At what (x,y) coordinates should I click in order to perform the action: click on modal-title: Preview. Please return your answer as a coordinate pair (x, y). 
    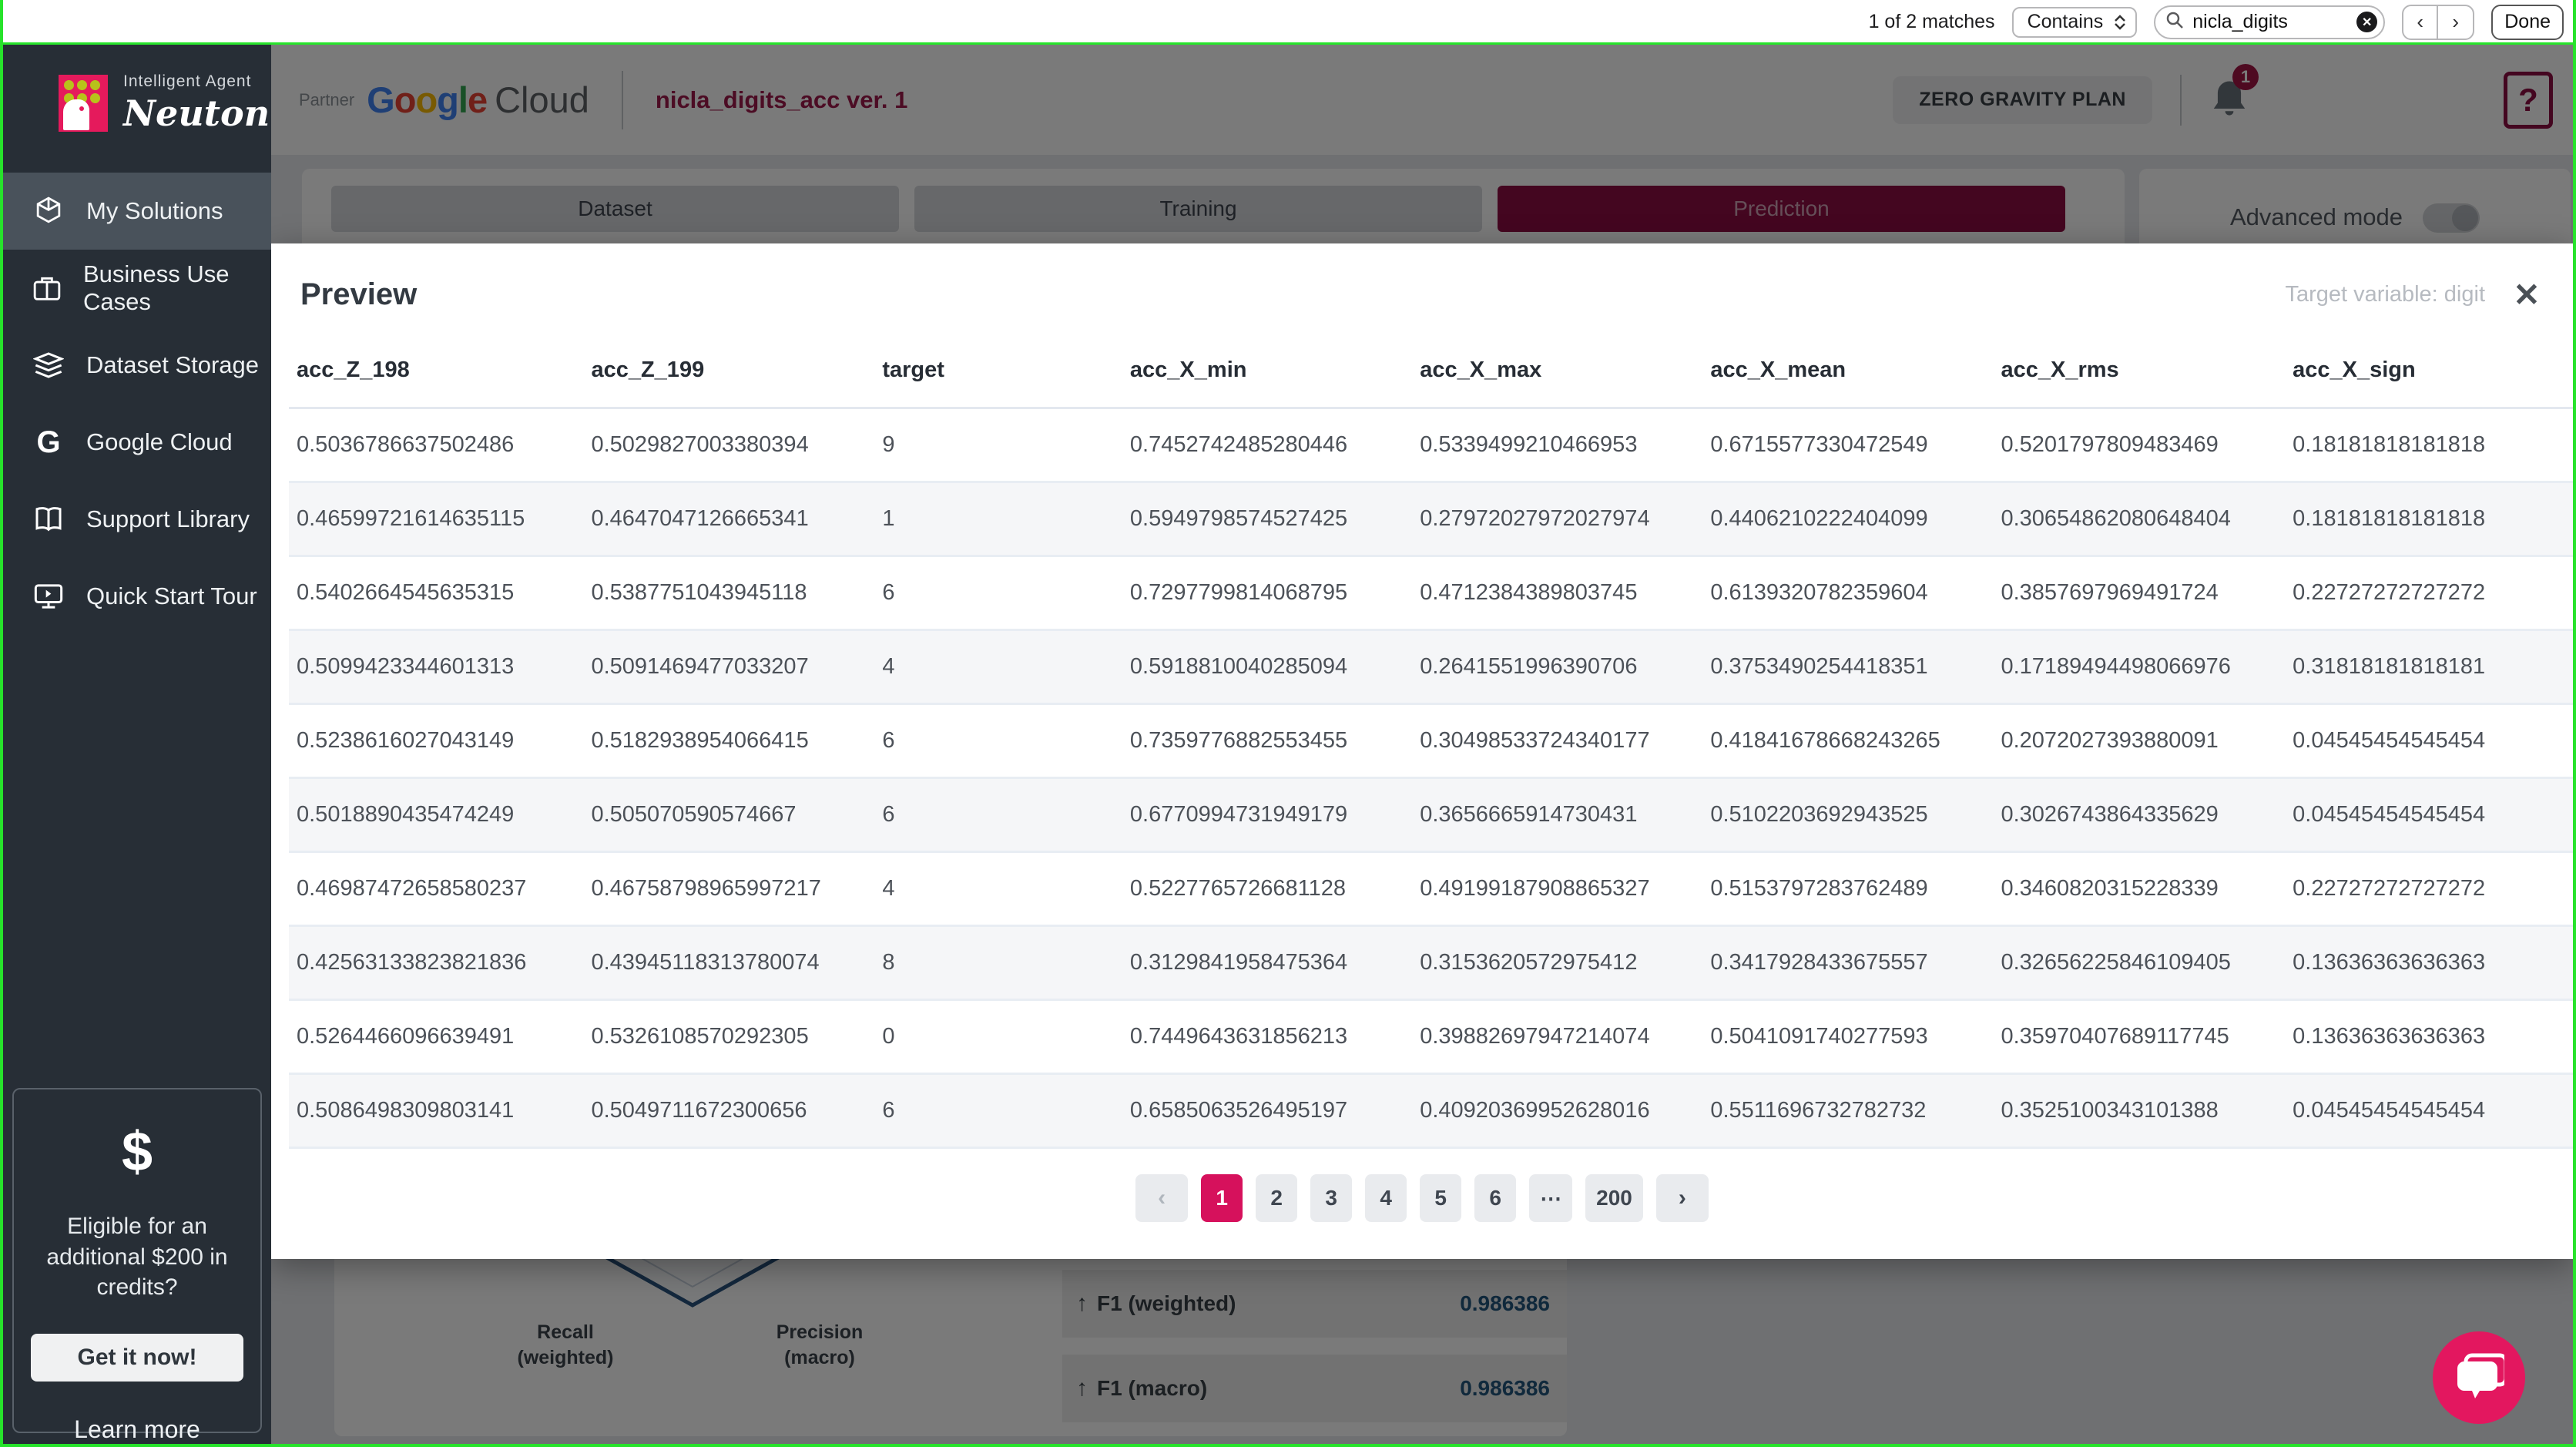
    Looking at the image, I should click on (359, 294).